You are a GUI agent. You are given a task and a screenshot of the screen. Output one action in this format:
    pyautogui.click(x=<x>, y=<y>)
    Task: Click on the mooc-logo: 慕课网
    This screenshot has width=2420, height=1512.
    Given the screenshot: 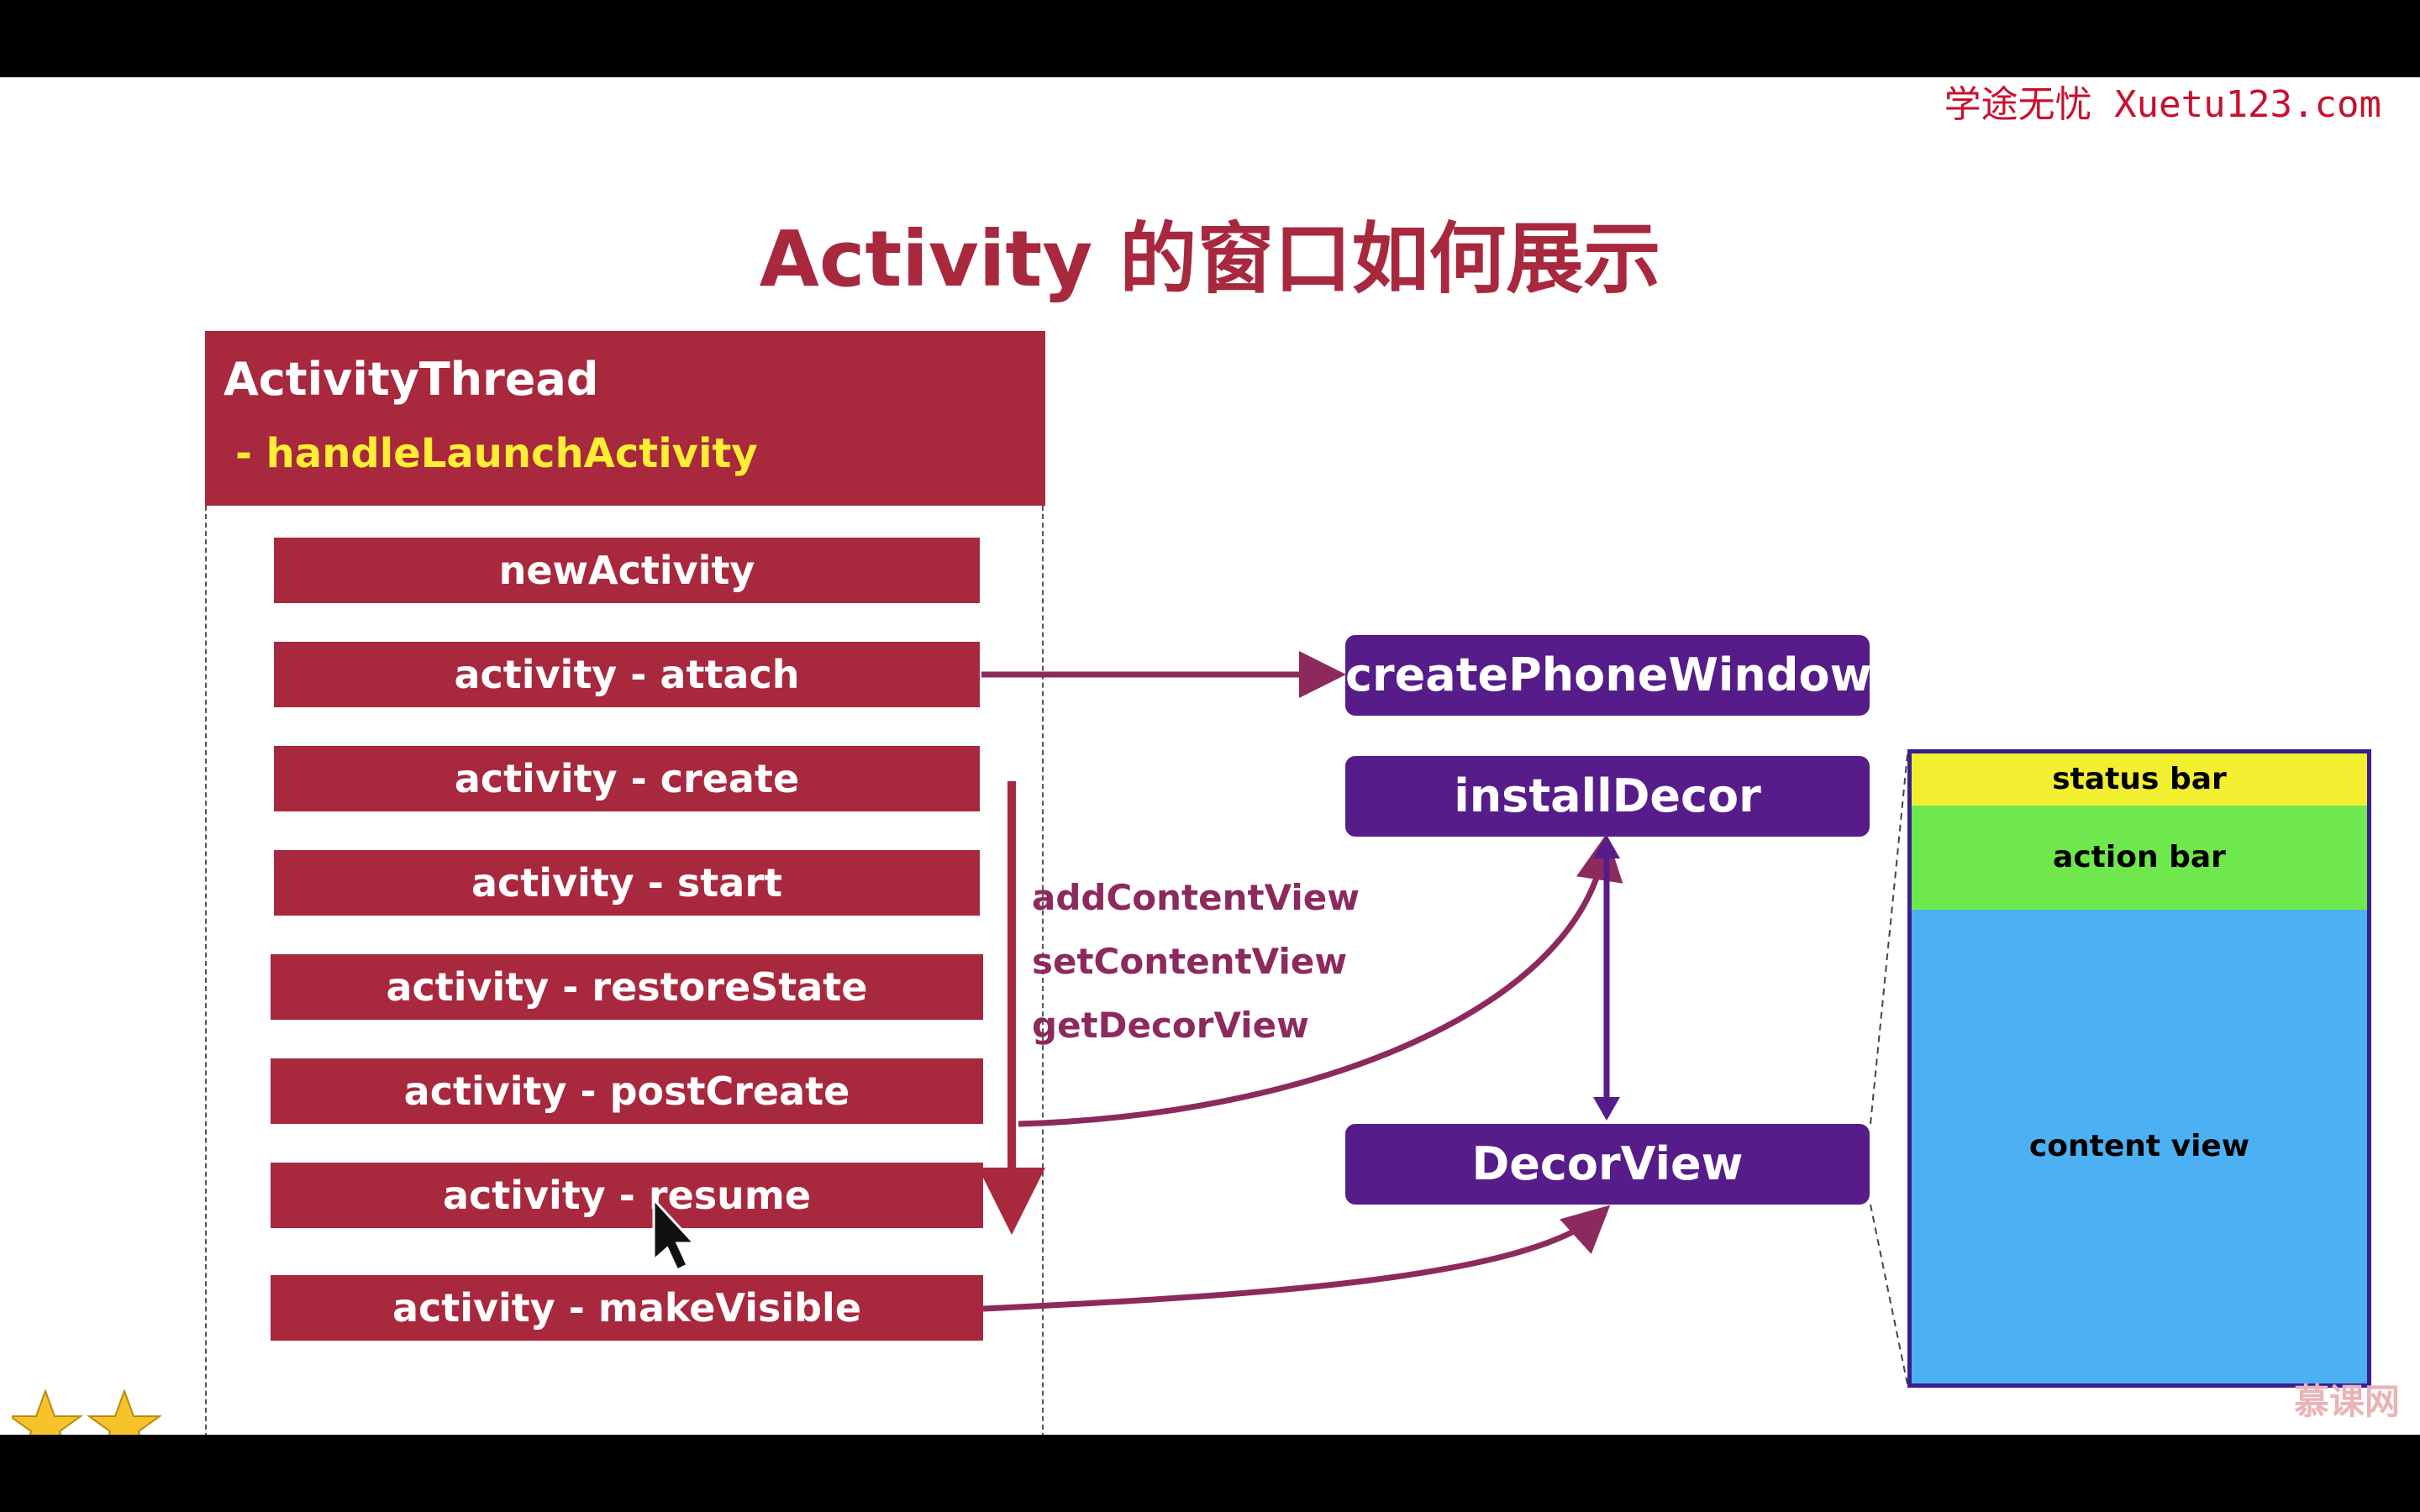 What is the action you would take?
    pyautogui.click(x=2346, y=1401)
    